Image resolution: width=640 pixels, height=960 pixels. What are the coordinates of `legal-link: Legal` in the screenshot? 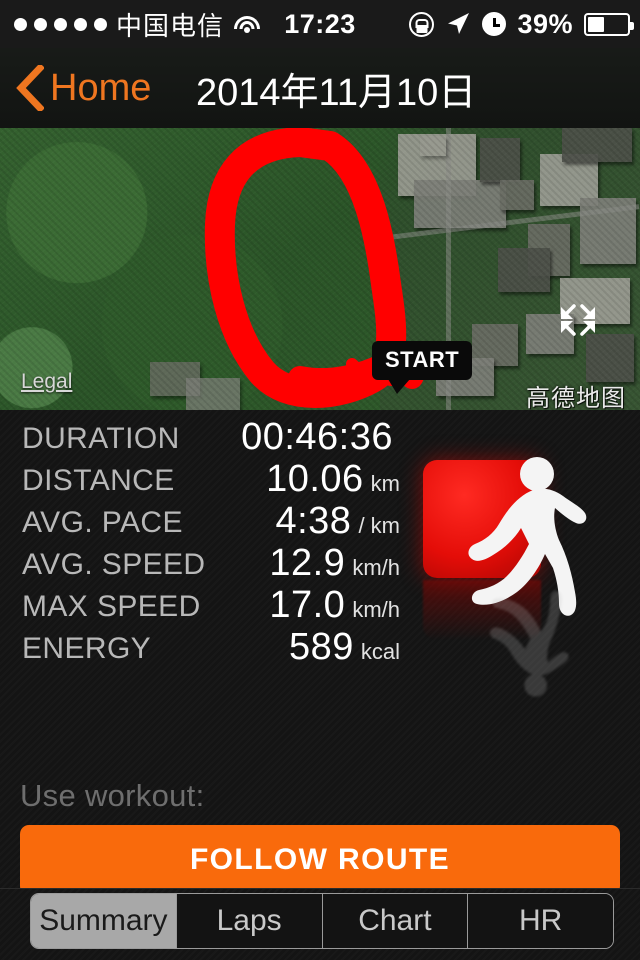 It's located at (46, 382).